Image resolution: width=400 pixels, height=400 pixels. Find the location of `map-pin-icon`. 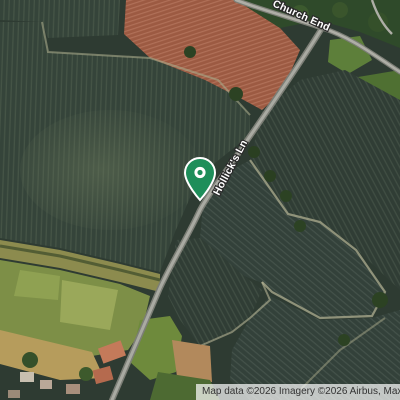

map-pin-icon is located at coordinates (200, 179).